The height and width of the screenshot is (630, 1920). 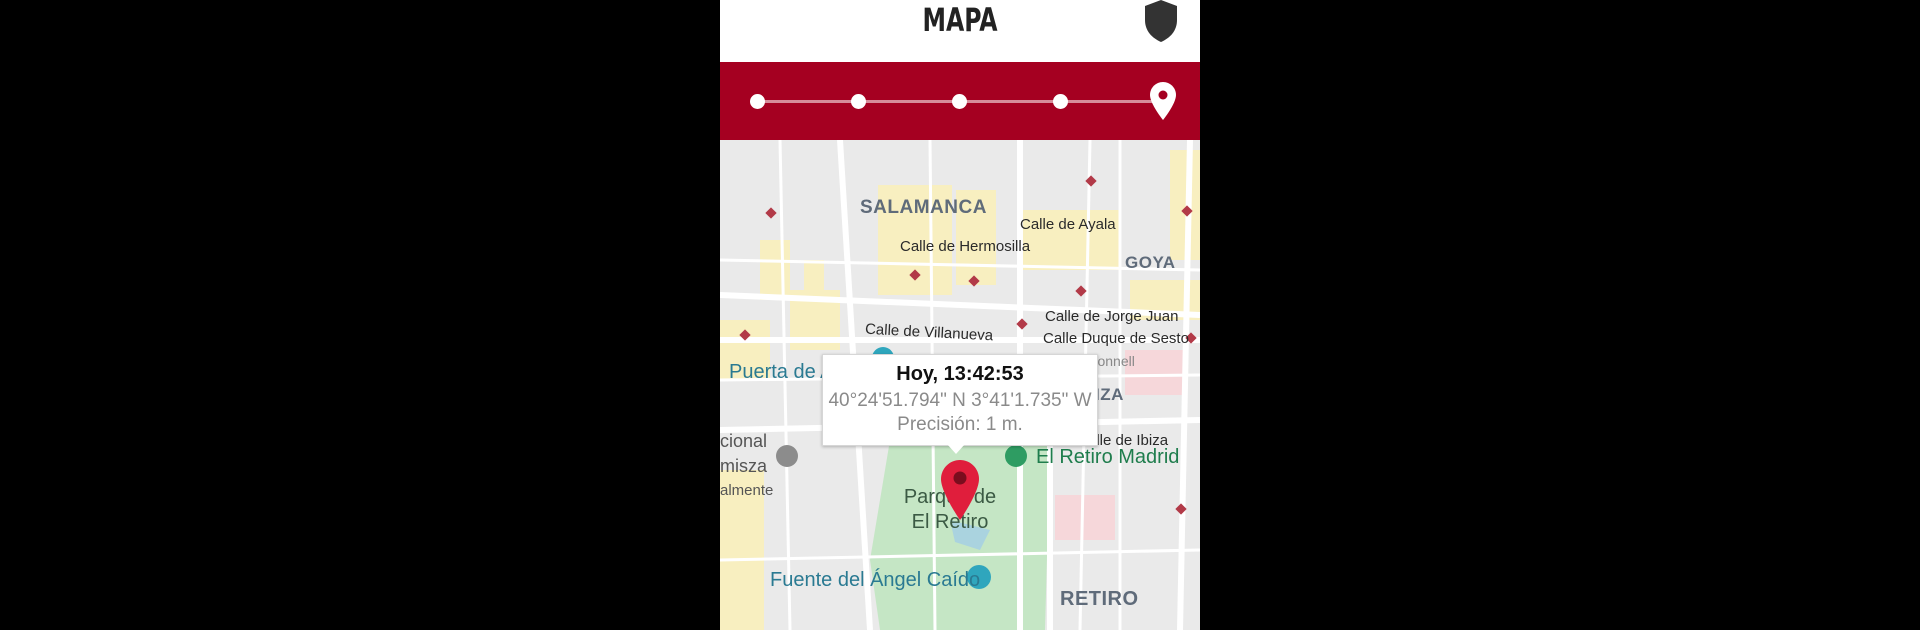 What do you see at coordinates (1099, 599) in the screenshot?
I see `district-retiro: RETIRO` at bounding box center [1099, 599].